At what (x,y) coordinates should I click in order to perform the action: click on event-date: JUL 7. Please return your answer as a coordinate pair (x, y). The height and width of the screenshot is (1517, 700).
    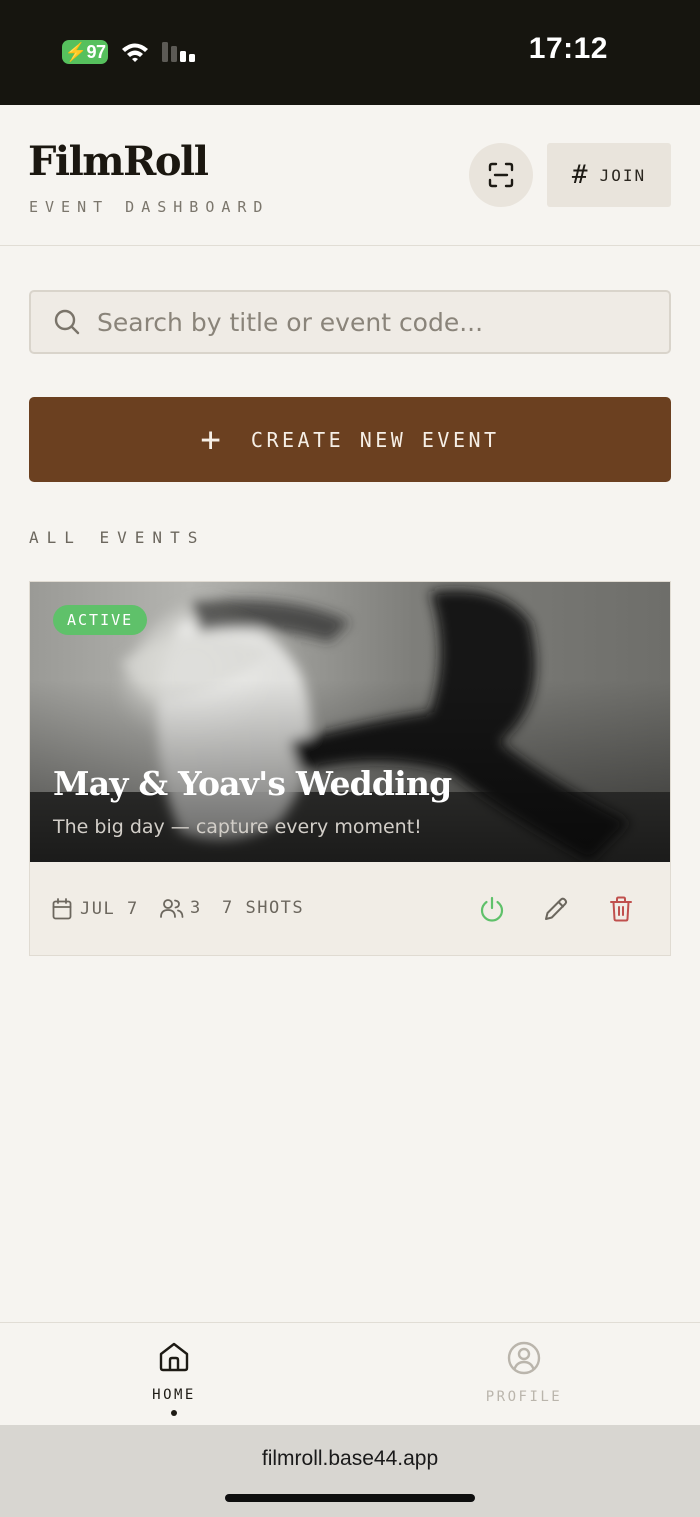
    Looking at the image, I should click on (95, 909).